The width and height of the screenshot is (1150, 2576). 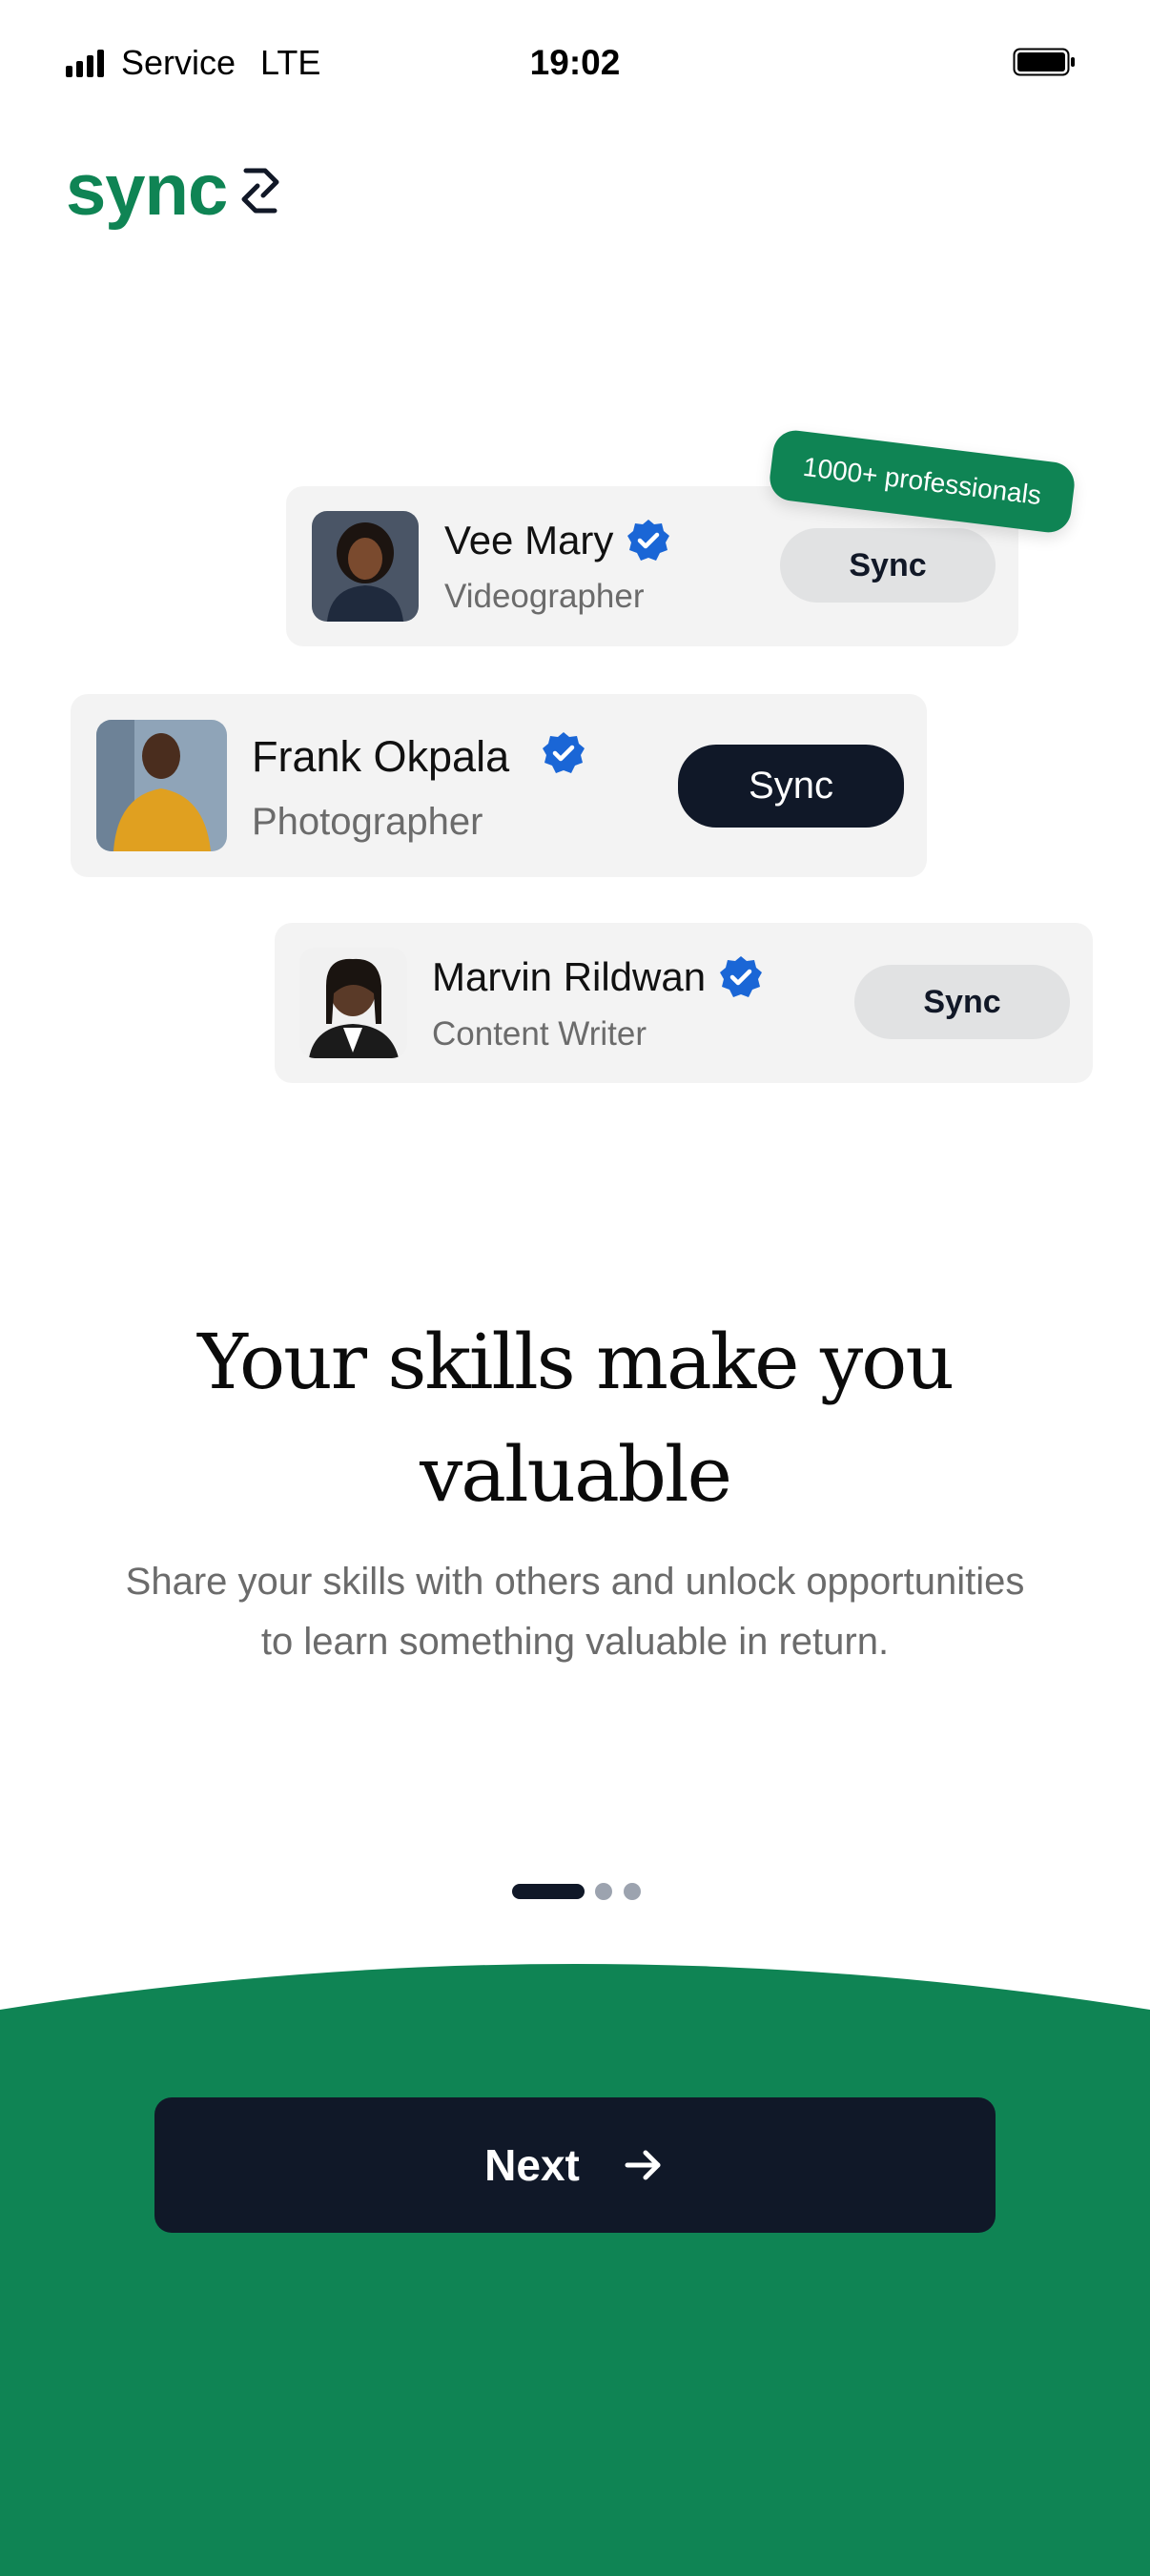 I want to click on clock: 19:02, so click(x=575, y=62).